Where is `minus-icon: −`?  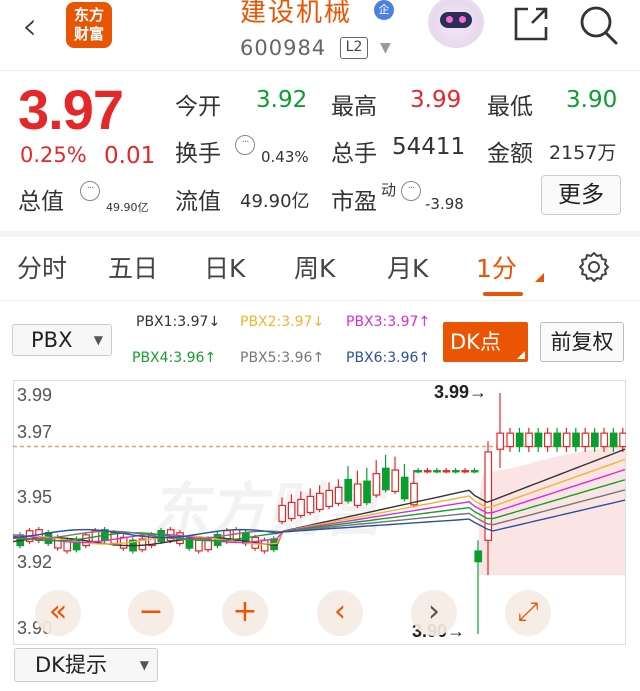 minus-icon: − is located at coordinates (151, 611).